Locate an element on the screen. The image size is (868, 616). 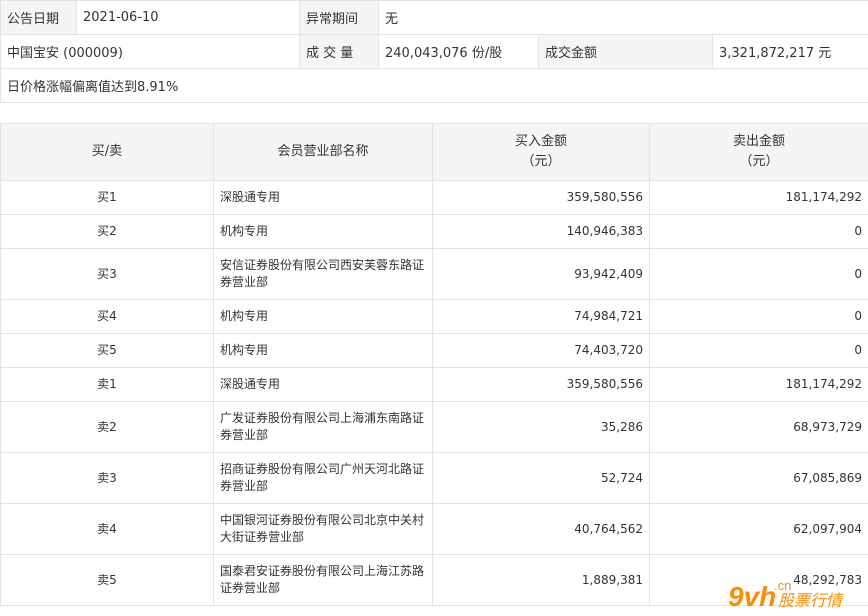
watermark-logo: 9vh .cn 股票行情 is located at coordinates (786, 595).